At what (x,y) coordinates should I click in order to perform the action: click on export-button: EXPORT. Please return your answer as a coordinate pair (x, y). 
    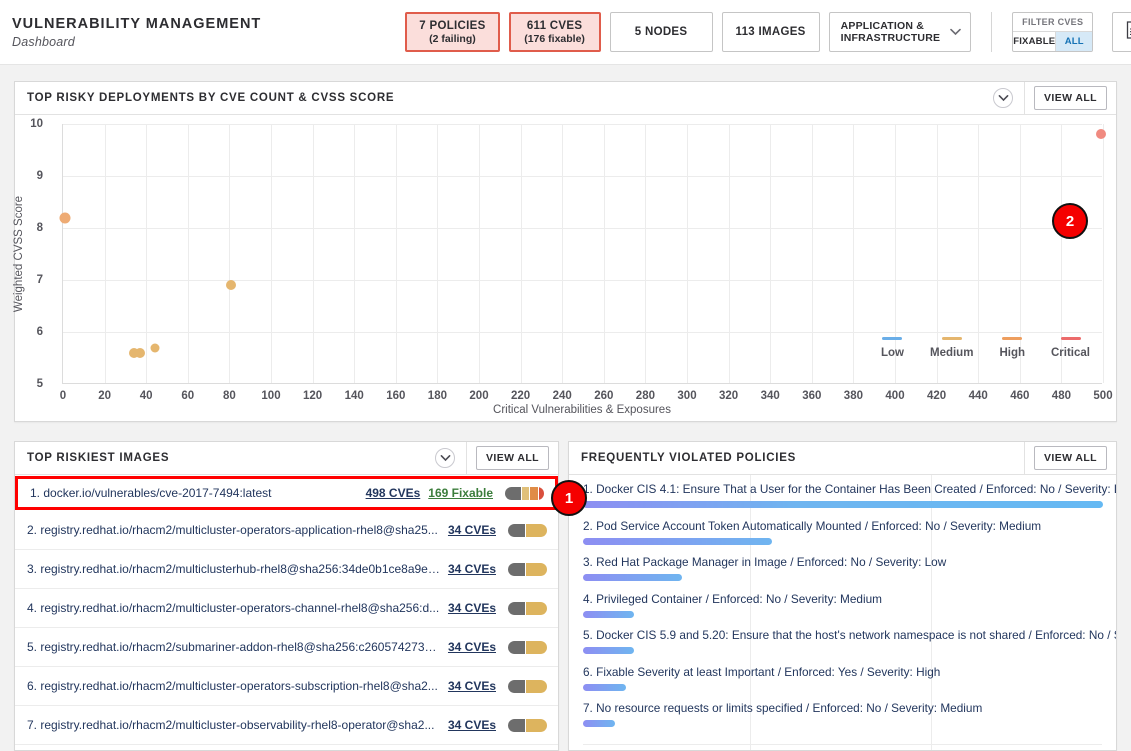
    Looking at the image, I should click on (1121, 32).